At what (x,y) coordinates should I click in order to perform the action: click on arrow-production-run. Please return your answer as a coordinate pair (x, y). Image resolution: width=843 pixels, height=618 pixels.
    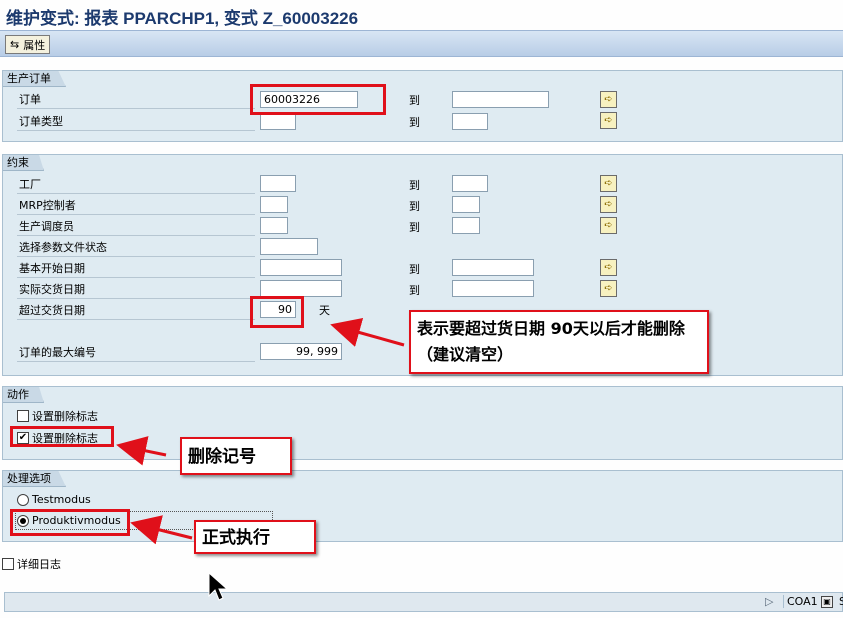
    Looking at the image, I should click on (161, 530).